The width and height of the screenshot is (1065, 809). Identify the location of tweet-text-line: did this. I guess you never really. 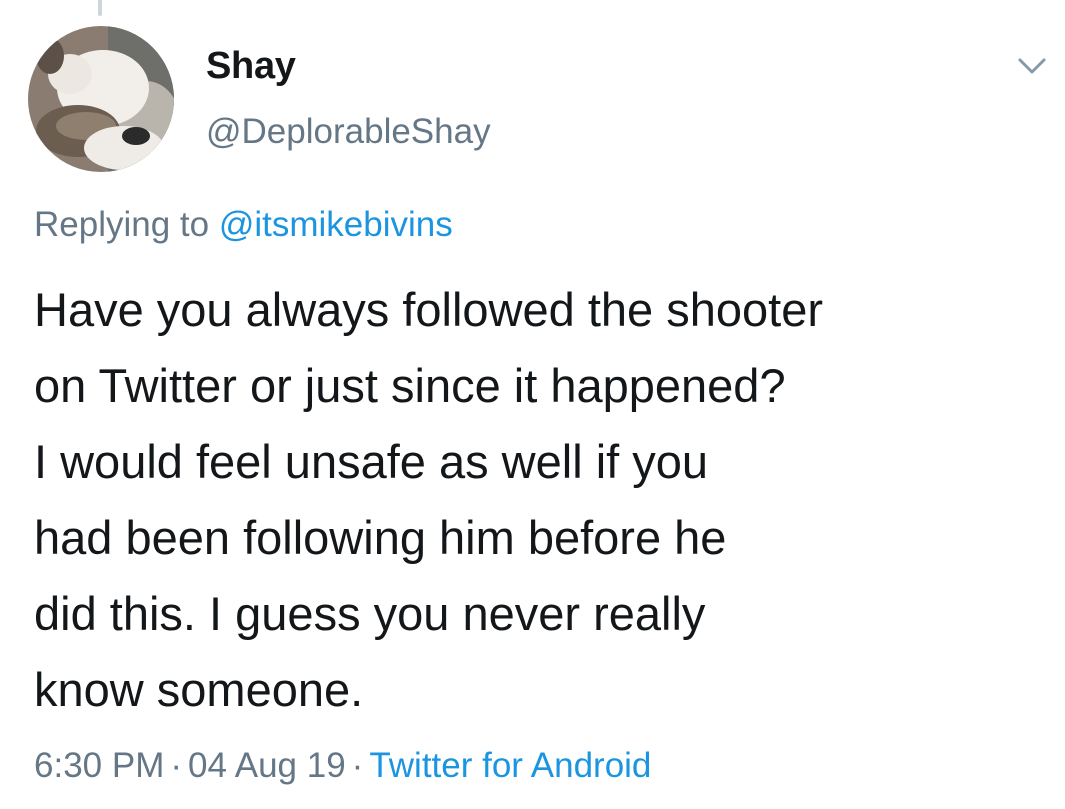
(370, 613).